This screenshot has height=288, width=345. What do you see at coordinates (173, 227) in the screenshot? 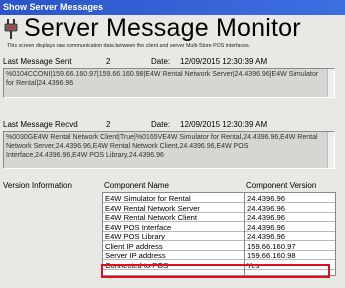
I see `version-row-name: E4W POS Interface` at bounding box center [173, 227].